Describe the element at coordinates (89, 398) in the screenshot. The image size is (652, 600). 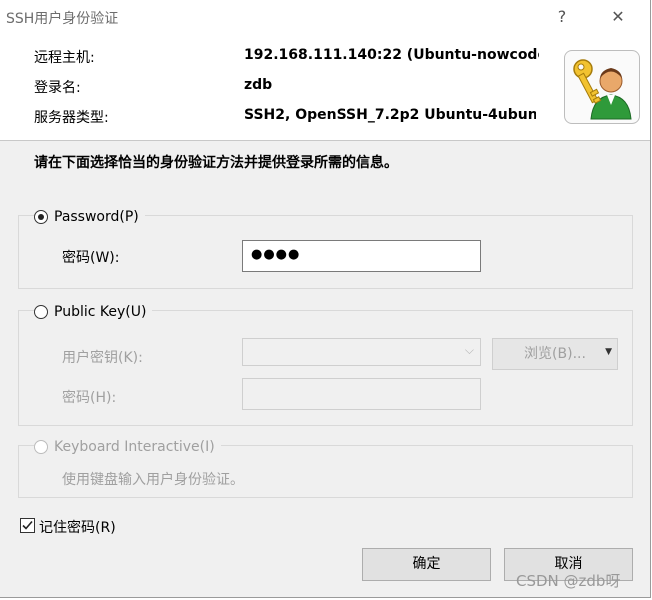
I see `passphrase-label: 密码(H):` at that location.